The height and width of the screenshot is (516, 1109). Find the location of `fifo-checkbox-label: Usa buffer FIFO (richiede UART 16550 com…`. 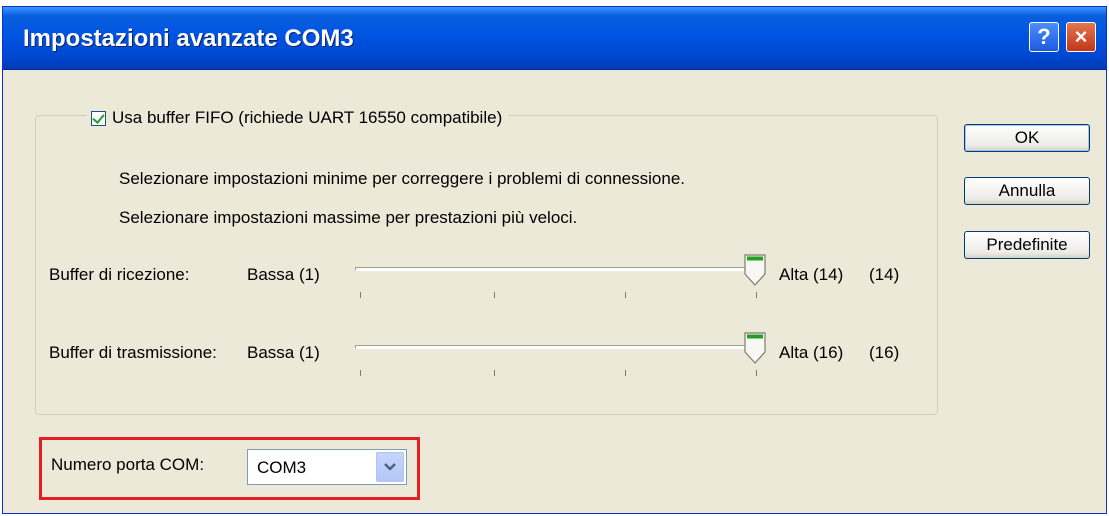

fifo-checkbox-label: Usa buffer FIFO (richiede UART 16550 com… is located at coordinates (307, 117).